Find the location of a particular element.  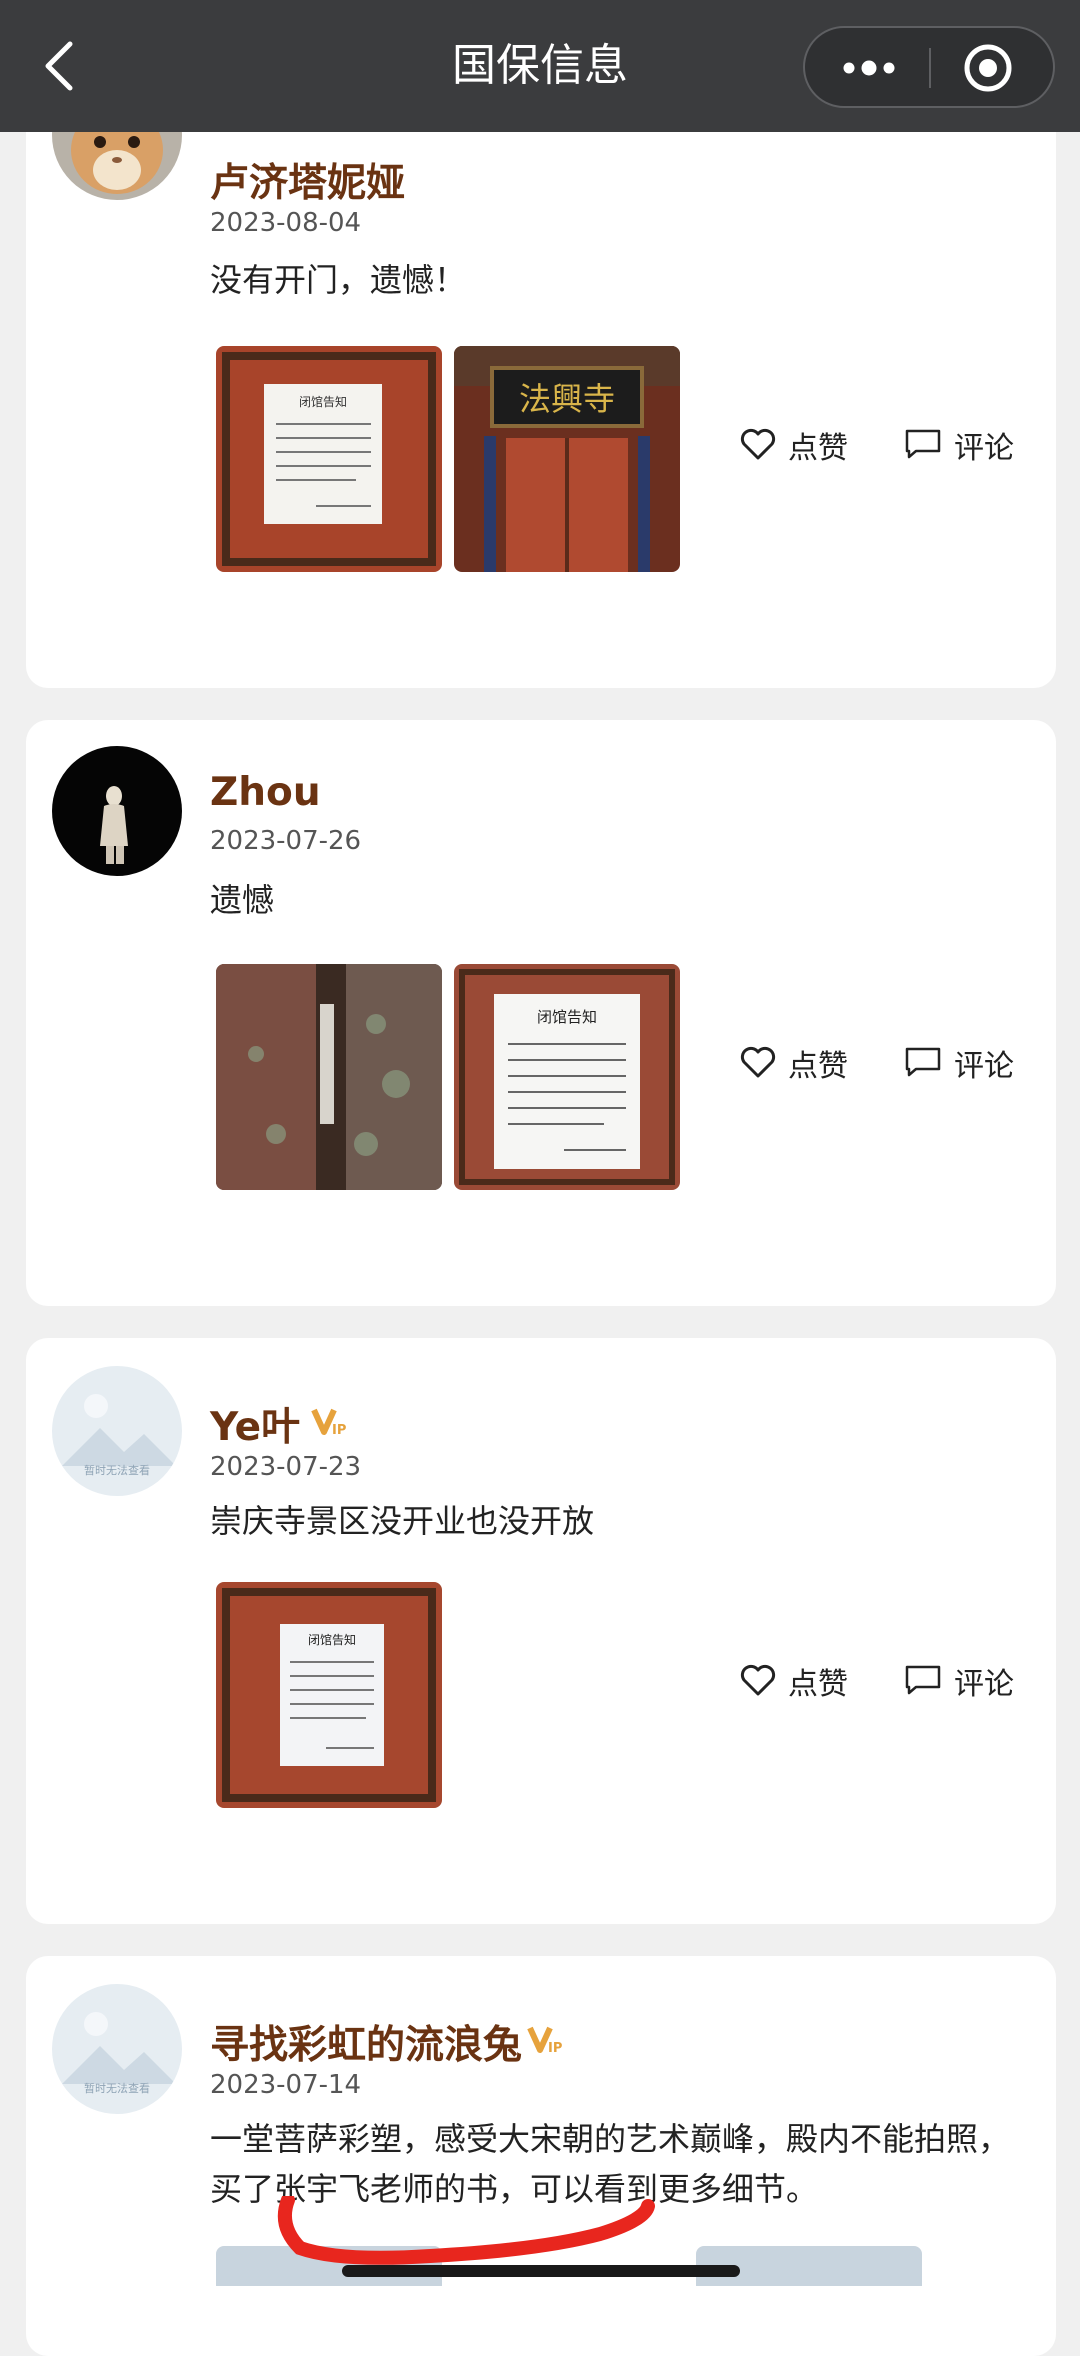

username: 卢济塔妮娅 is located at coordinates (307, 180).